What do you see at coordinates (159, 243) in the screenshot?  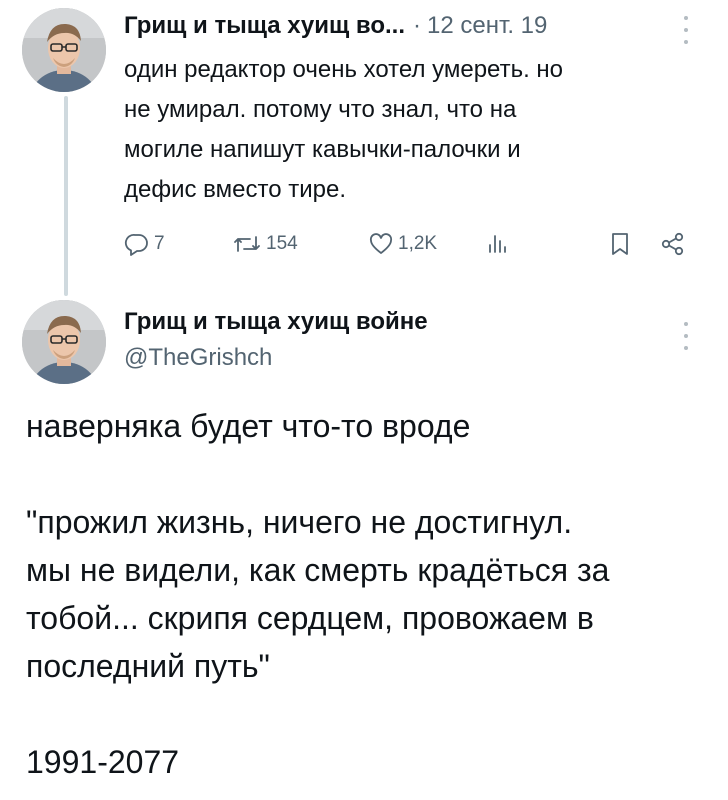 I see `reply-count: 7` at bounding box center [159, 243].